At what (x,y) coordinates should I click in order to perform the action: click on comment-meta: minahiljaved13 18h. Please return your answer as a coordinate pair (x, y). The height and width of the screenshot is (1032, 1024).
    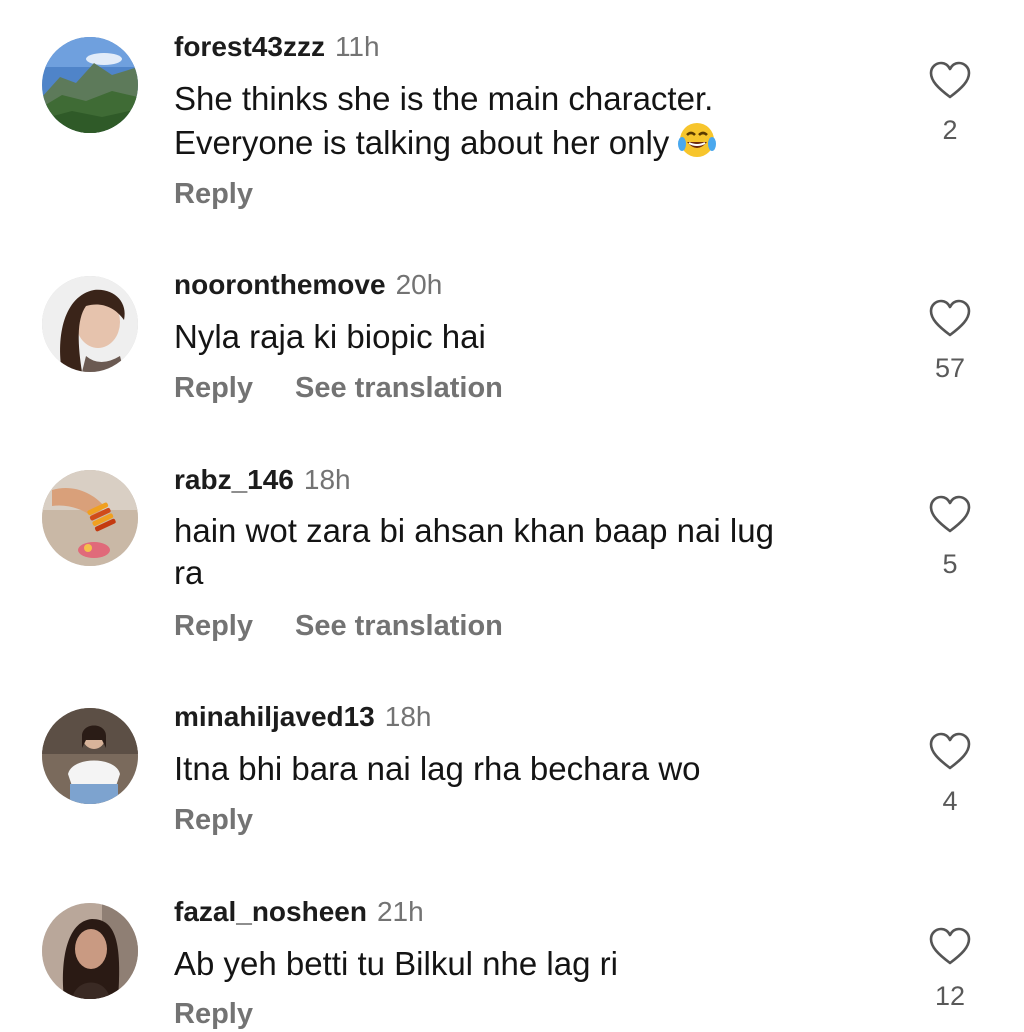
    Looking at the image, I should click on (302, 717).